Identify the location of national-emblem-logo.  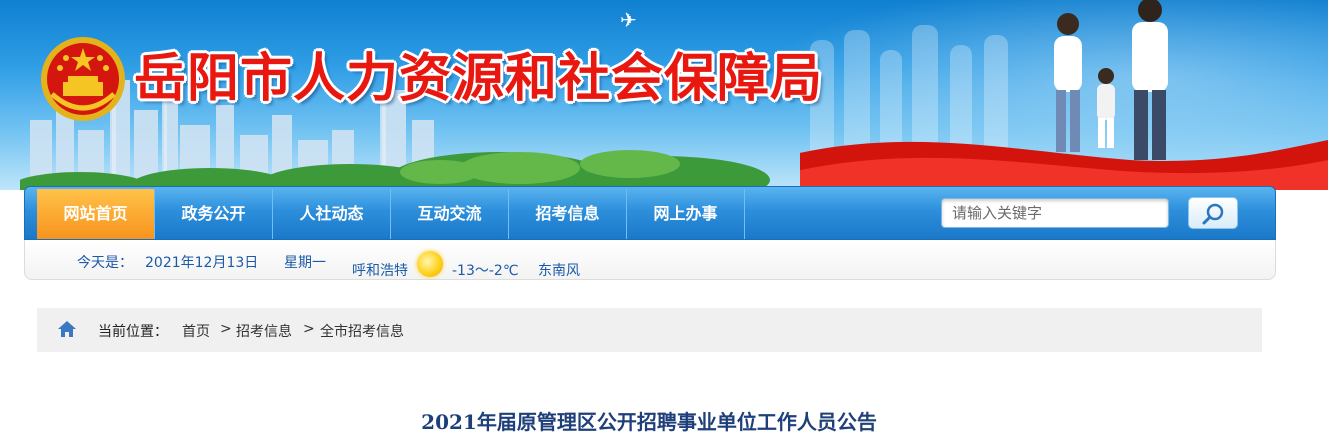
(83, 79).